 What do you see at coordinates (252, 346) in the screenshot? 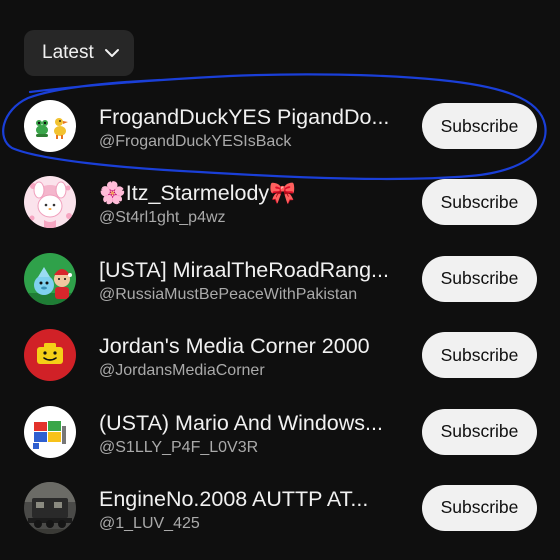
I see `channel-name: Jordan's Media Corner 2000` at bounding box center [252, 346].